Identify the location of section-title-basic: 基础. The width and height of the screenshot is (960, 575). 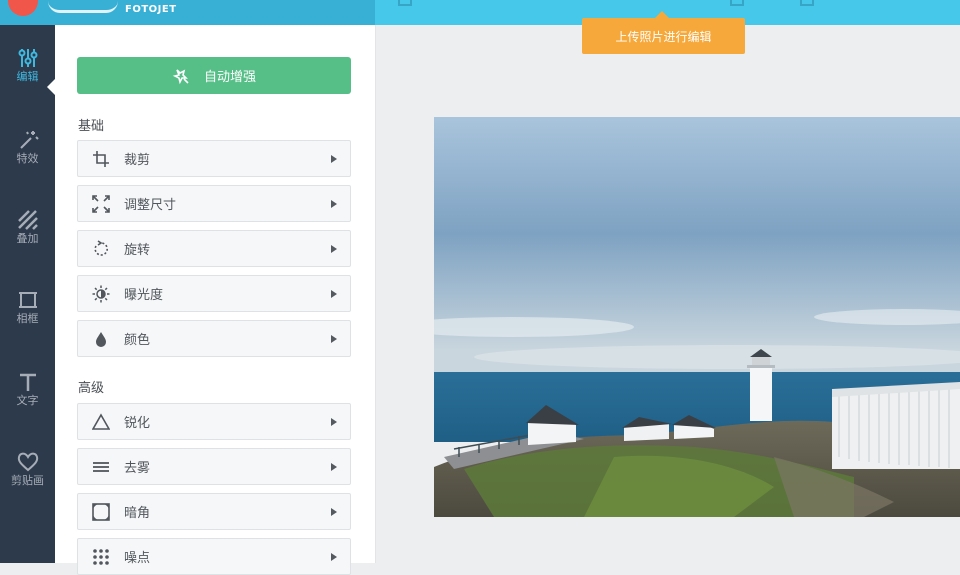
(91, 126).